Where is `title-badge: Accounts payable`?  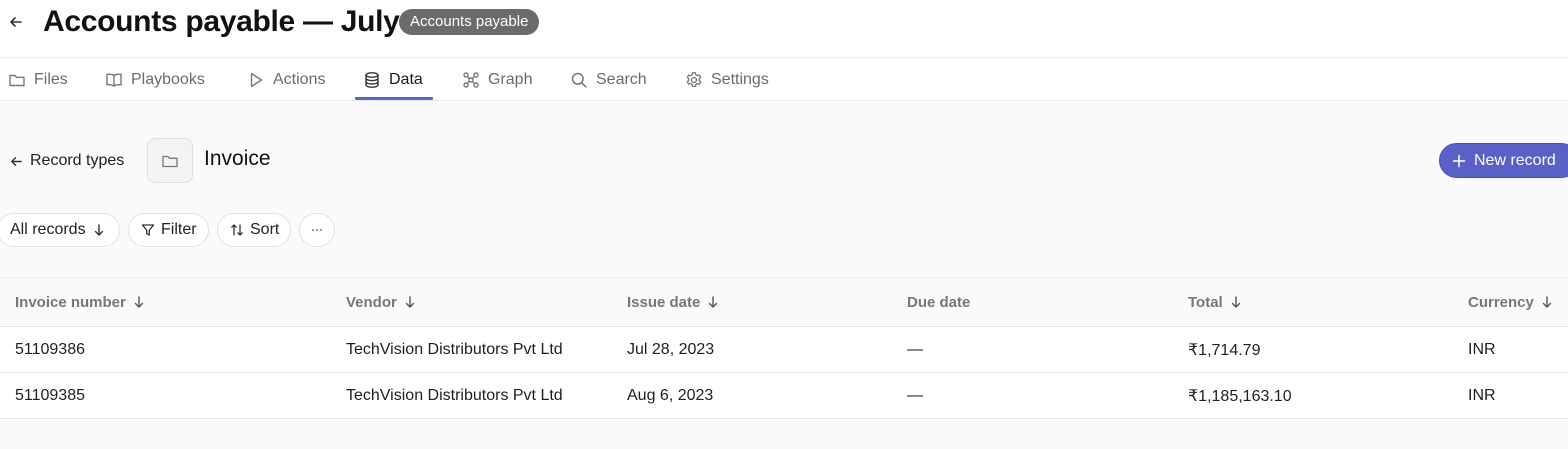
title-badge: Accounts payable is located at coordinates (469, 22).